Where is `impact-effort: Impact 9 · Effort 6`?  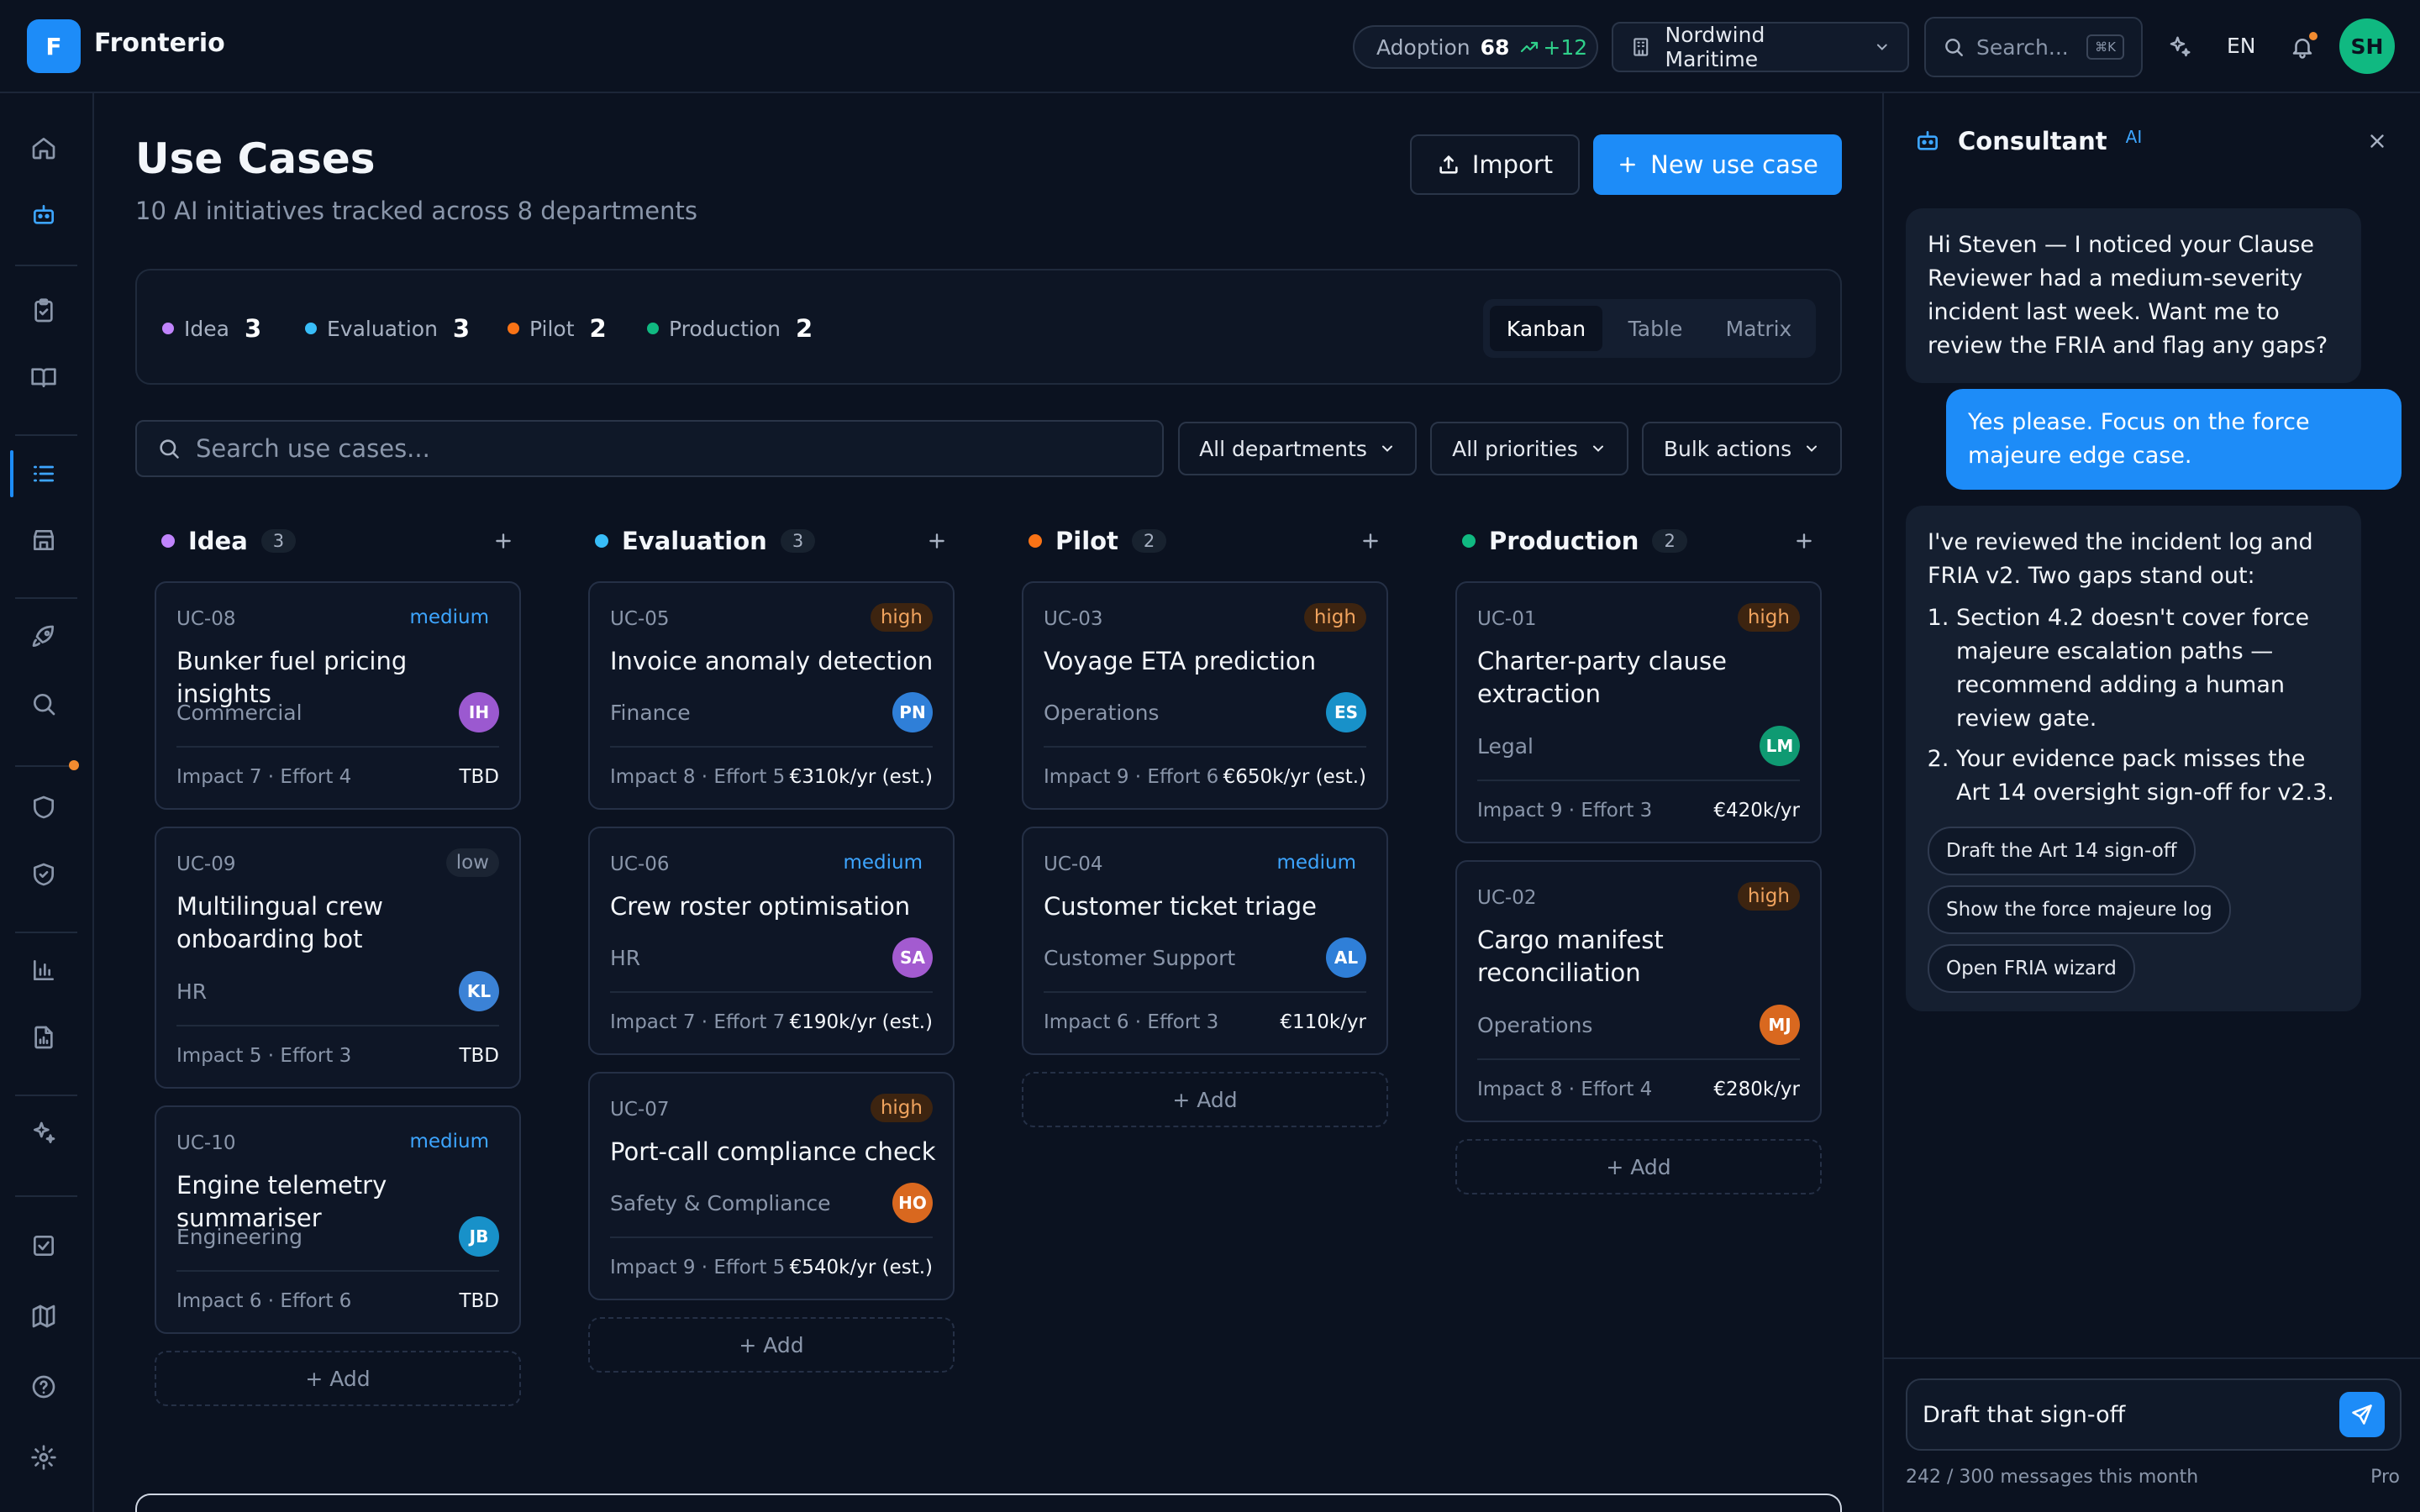
impact-effort: Impact 9 · Effort 6 is located at coordinates (1132, 777).